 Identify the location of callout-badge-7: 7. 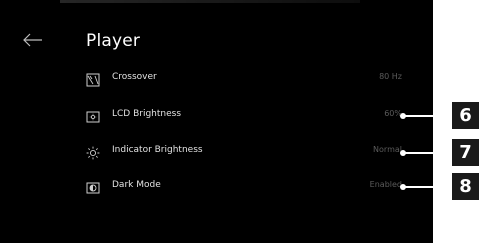
(465, 152).